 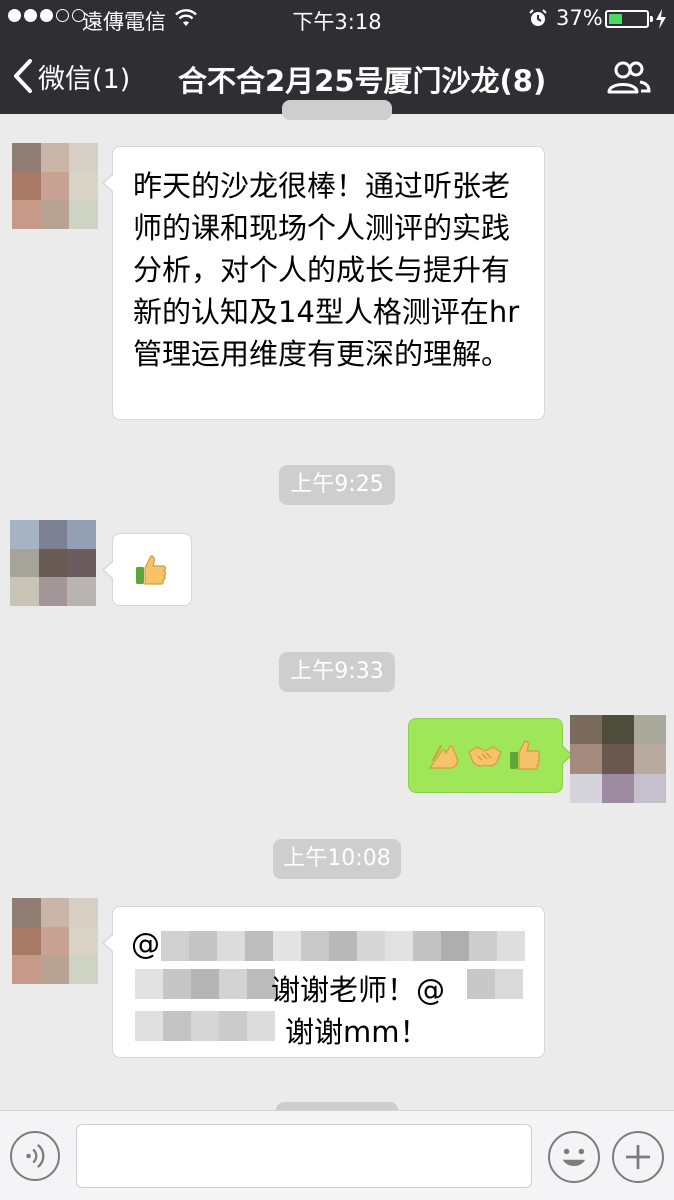 I want to click on timestamp: 上午9:25, so click(x=337, y=485).